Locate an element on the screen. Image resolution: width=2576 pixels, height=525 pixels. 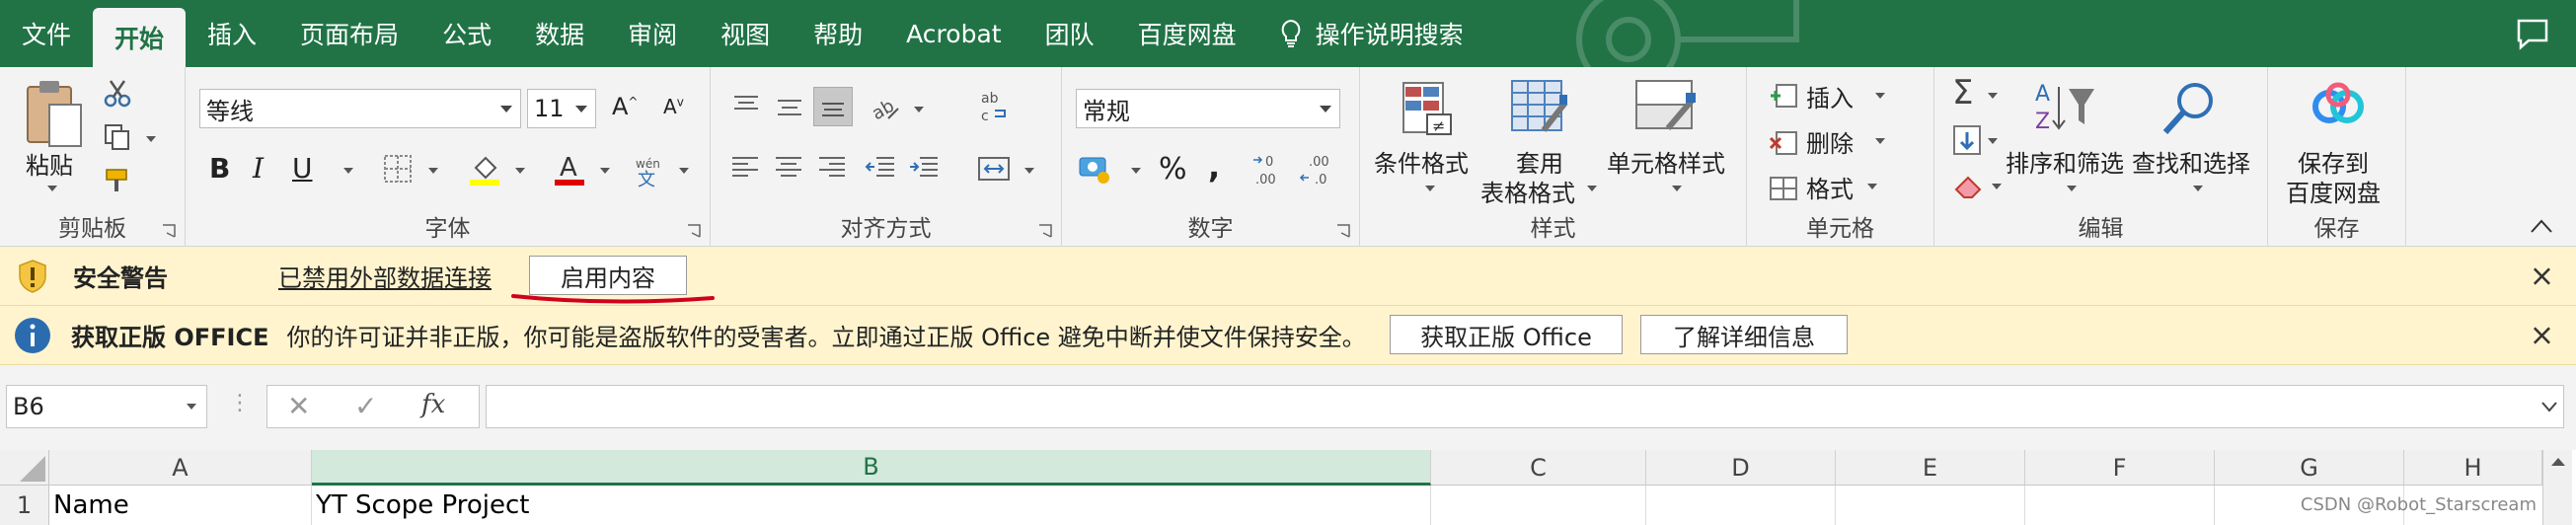
format-as-table-dropdown is located at coordinates (1592, 188).